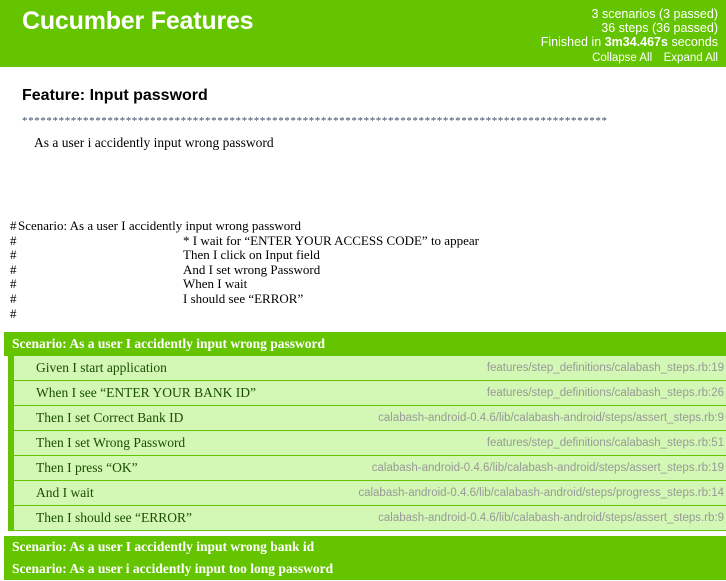 The height and width of the screenshot is (581, 726). Describe the element at coordinates (115, 95) in the screenshot. I see `feature-heading: Feature: Input password` at that location.